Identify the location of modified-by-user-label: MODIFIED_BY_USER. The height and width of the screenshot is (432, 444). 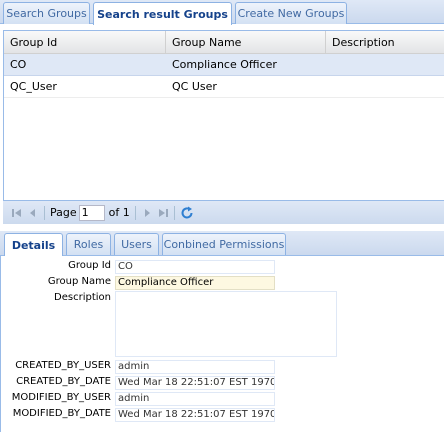
(61, 397).